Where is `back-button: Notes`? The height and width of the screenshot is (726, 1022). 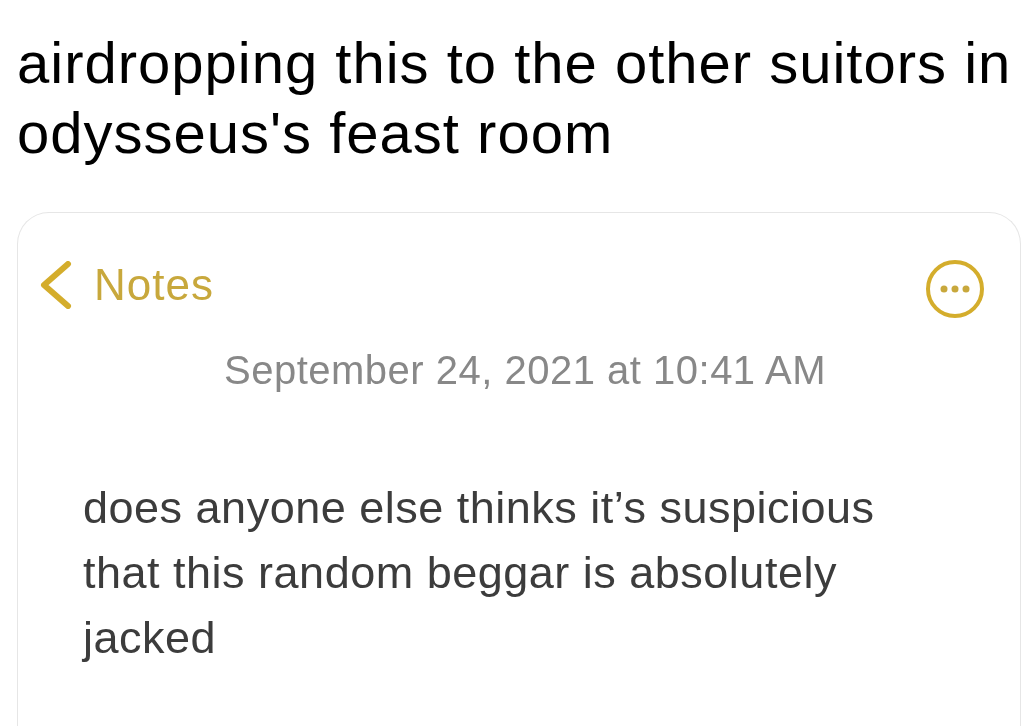 back-button: Notes is located at coordinates (126, 285).